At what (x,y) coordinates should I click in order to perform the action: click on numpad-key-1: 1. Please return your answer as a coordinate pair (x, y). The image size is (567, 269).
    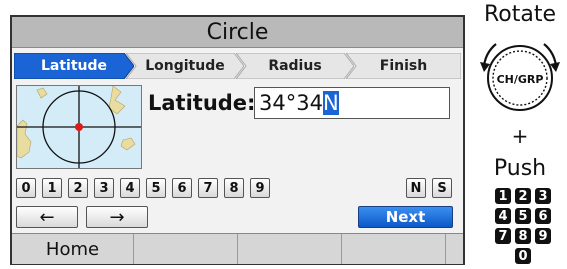
    Looking at the image, I should click on (503, 196).